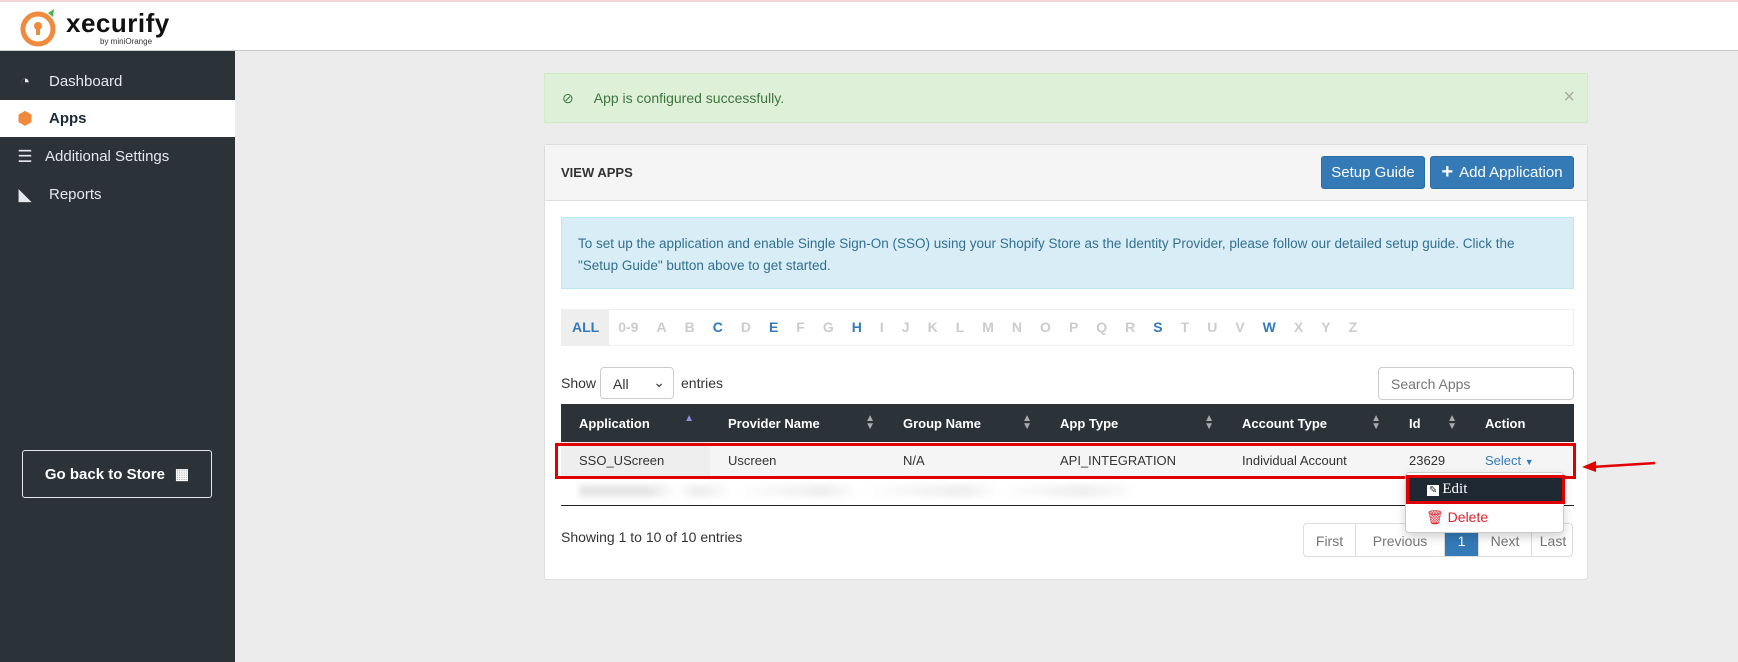  Describe the element at coordinates (1435, 517) in the screenshot. I see `trash-icon: 🗑` at that location.